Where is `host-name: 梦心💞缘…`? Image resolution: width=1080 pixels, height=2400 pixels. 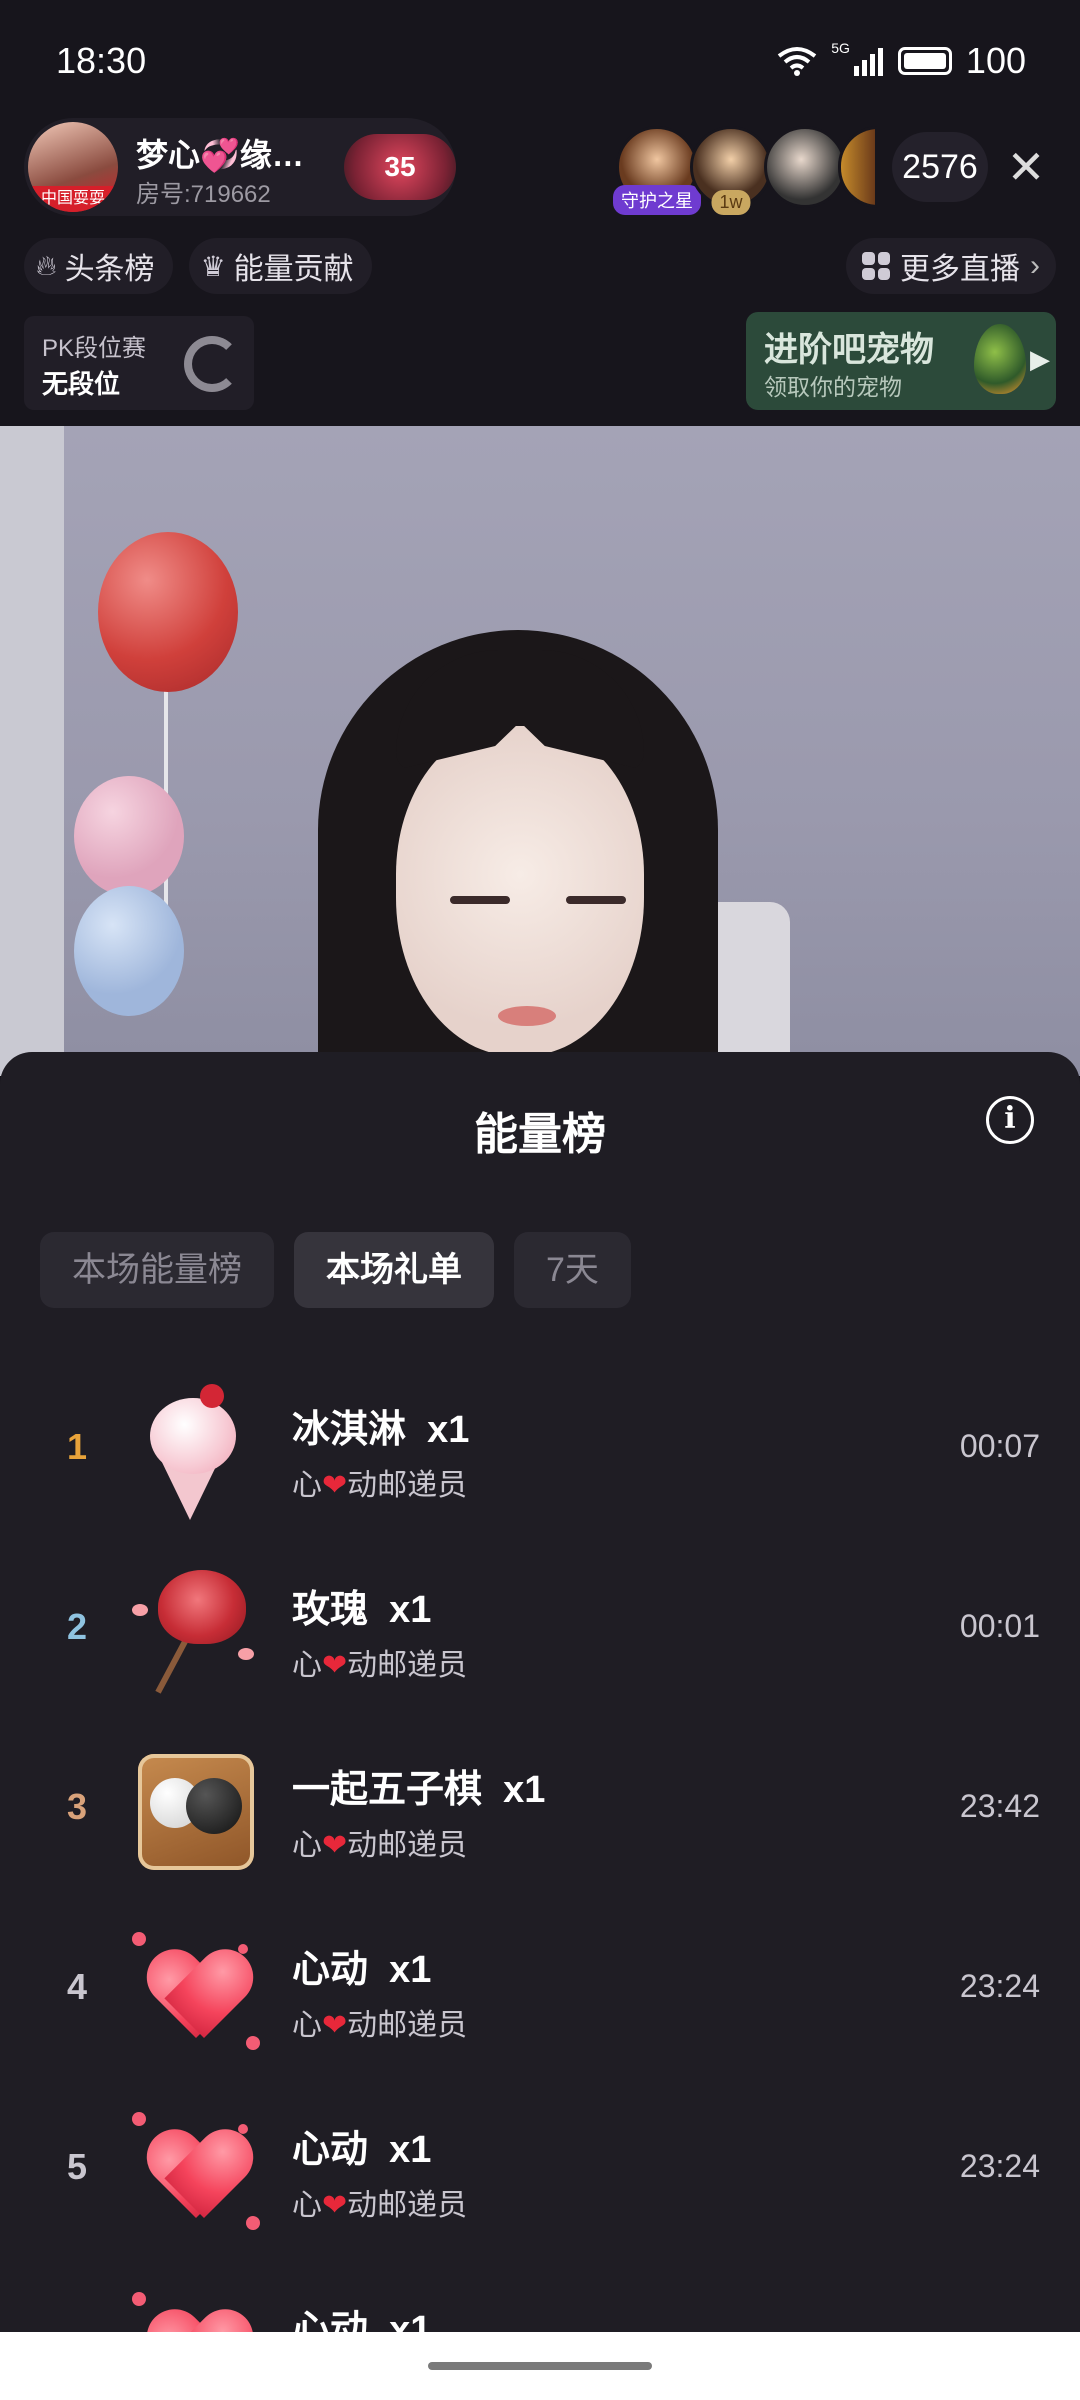 host-name: 梦心💞缘… is located at coordinates (220, 155).